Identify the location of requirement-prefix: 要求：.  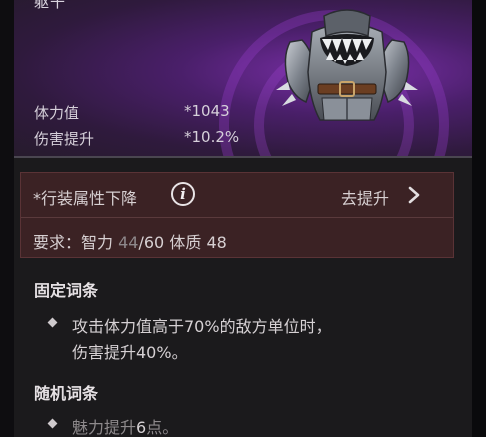
(57, 242).